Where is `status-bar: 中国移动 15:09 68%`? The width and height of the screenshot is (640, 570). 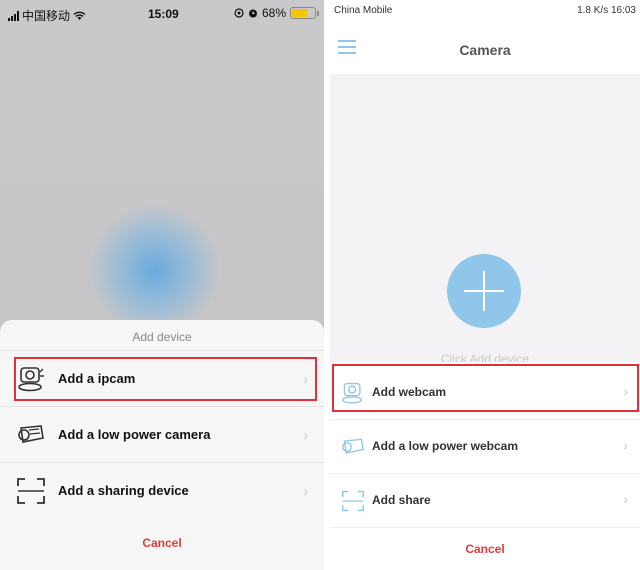 status-bar: 中国移动 15:09 68% is located at coordinates (162, 14).